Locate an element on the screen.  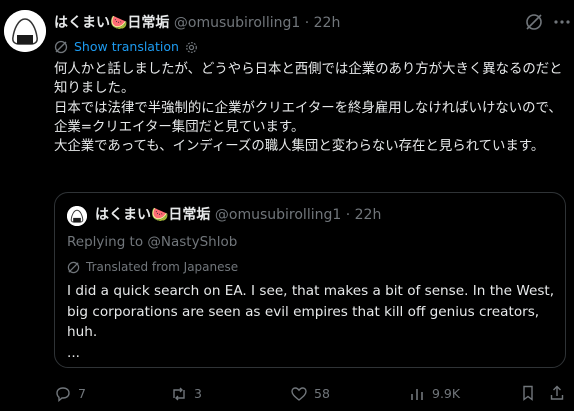
author-name: はくまい🍉日常垢 is located at coordinates (111, 23).